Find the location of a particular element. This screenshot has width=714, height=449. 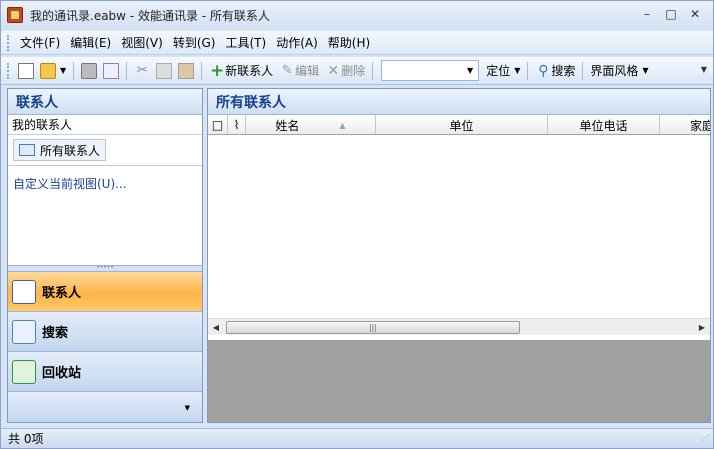

menu-edit: 编辑(E) is located at coordinates (90, 42).